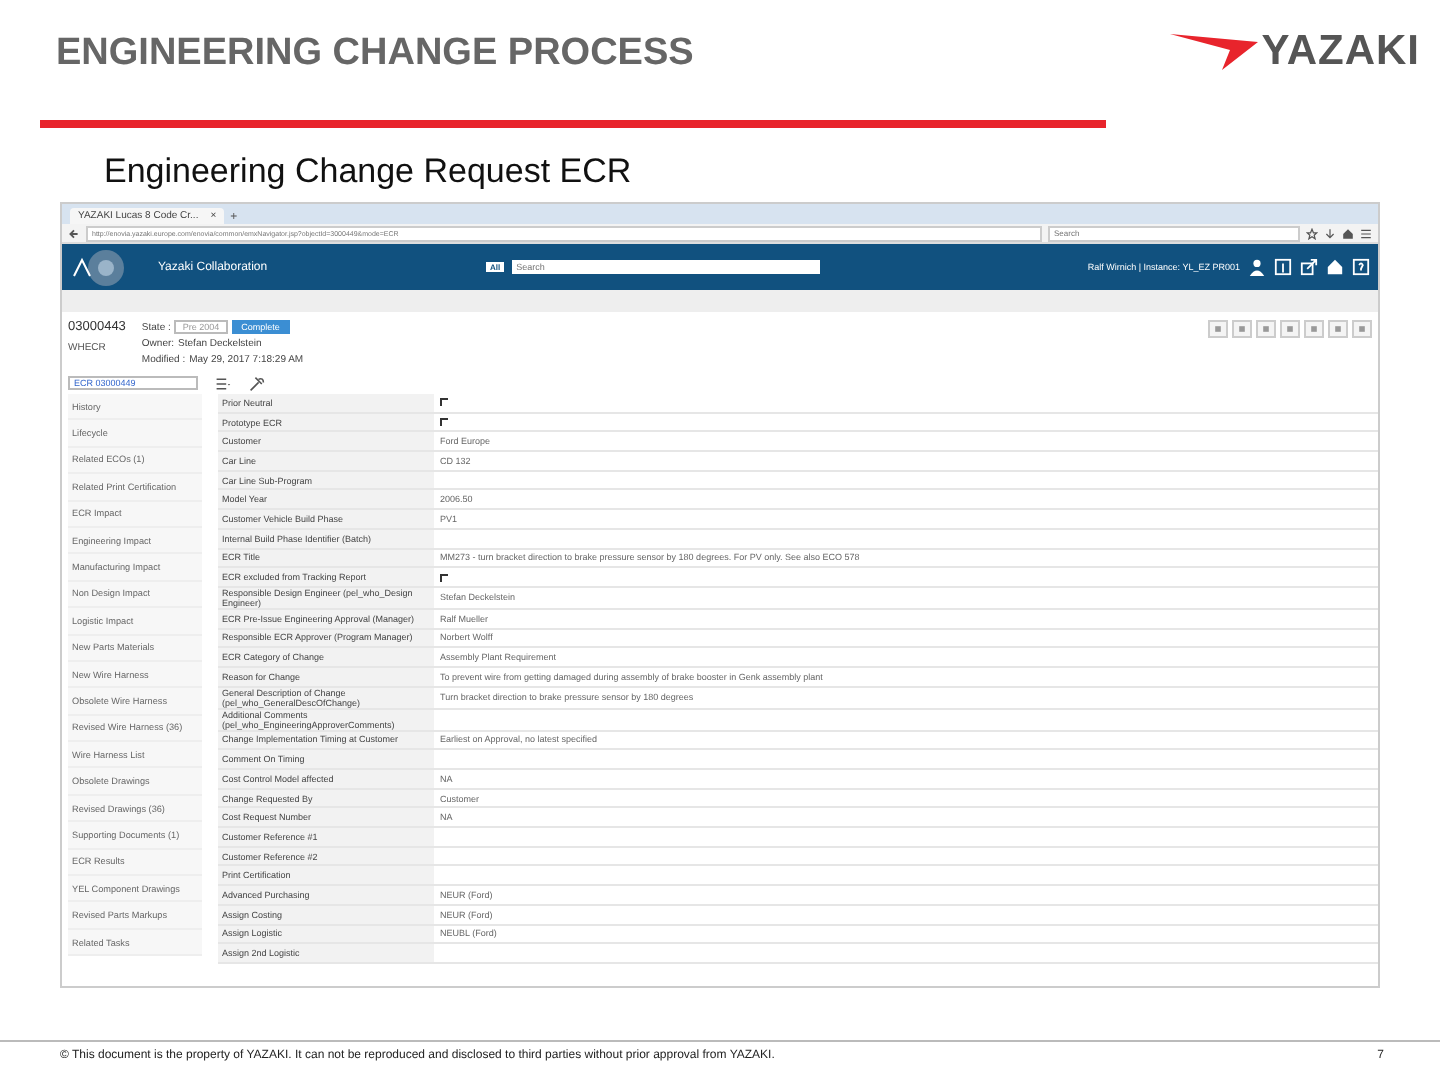 The height and width of the screenshot is (1080, 1440). I want to click on slide-title: ENGINEERING CHANGE PROCESS, so click(375, 54).